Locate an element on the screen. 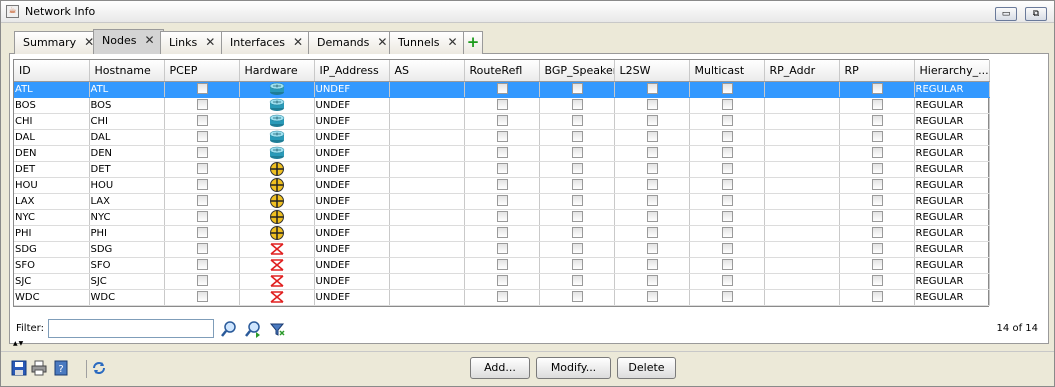  column-header: RP_Addr is located at coordinates (802, 71).